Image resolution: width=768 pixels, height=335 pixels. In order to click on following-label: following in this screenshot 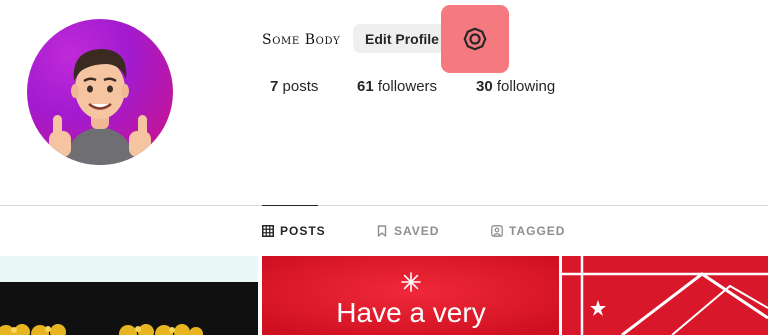, I will do `click(526, 86)`.